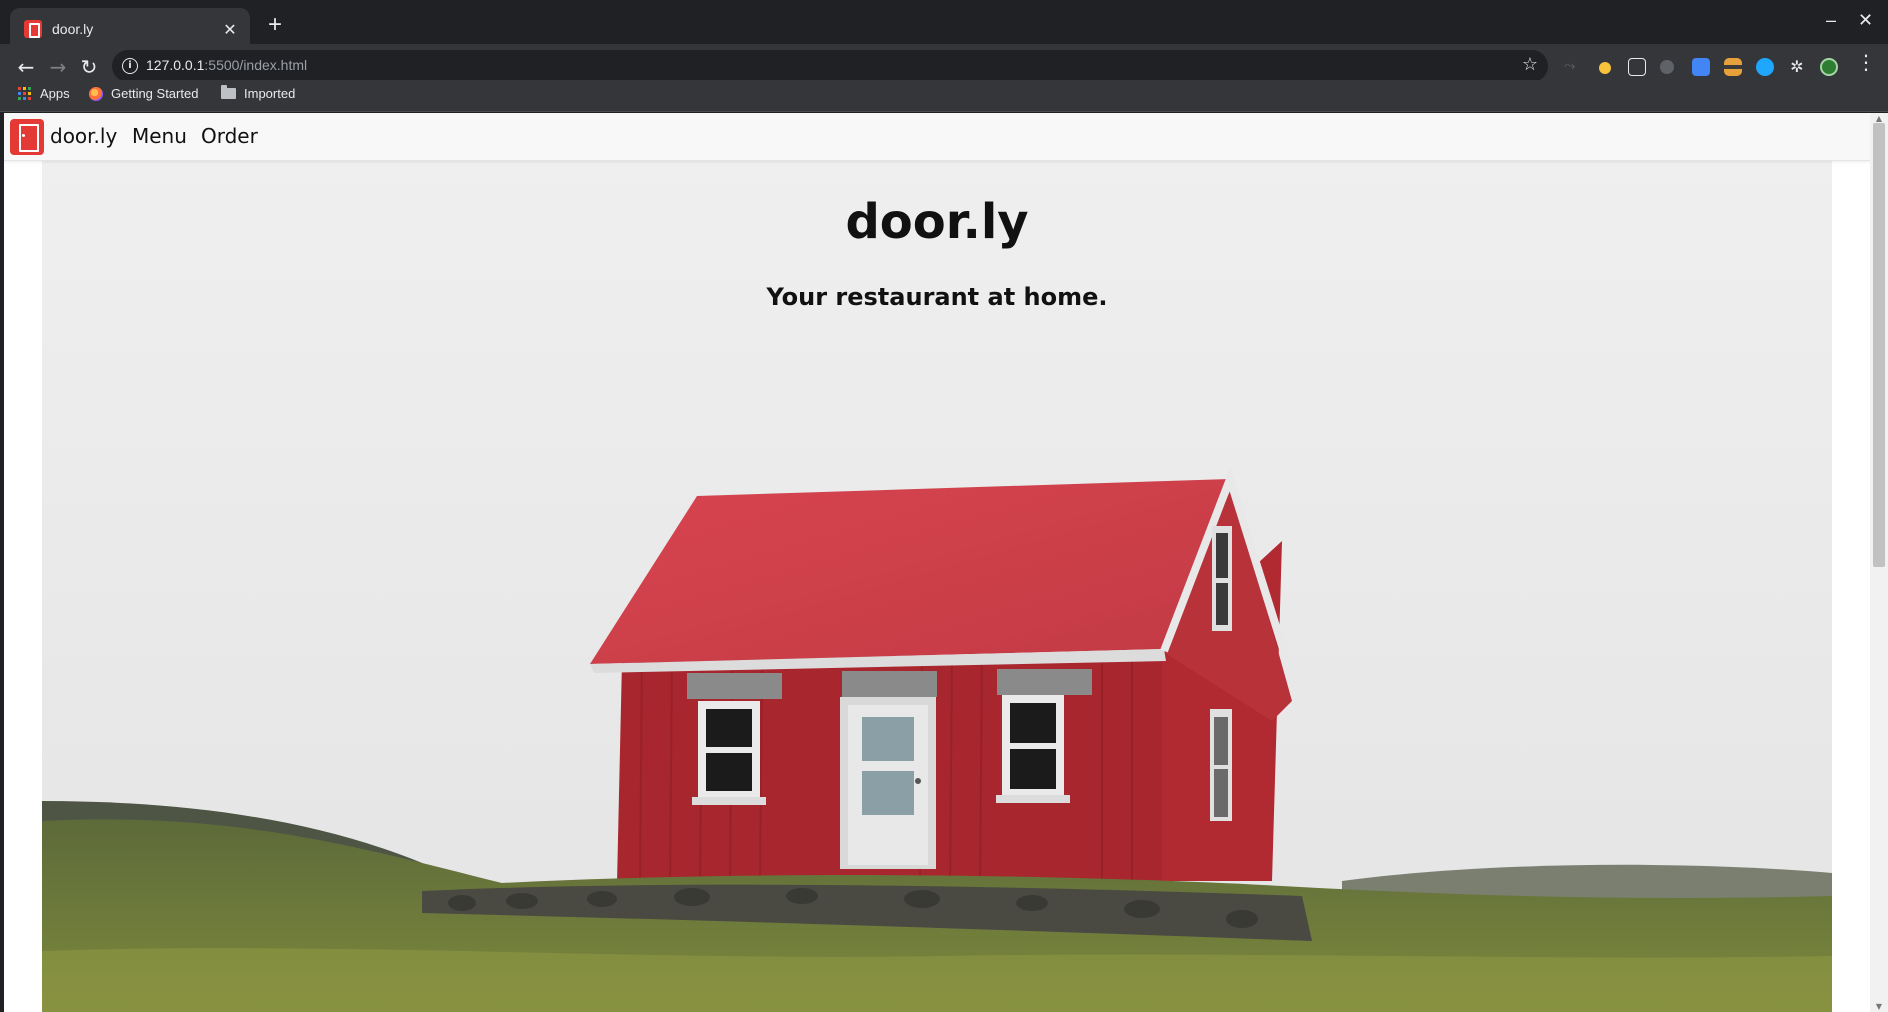 This screenshot has height=1012, width=1888. I want to click on close-tab-icon: ✕, so click(230, 29).